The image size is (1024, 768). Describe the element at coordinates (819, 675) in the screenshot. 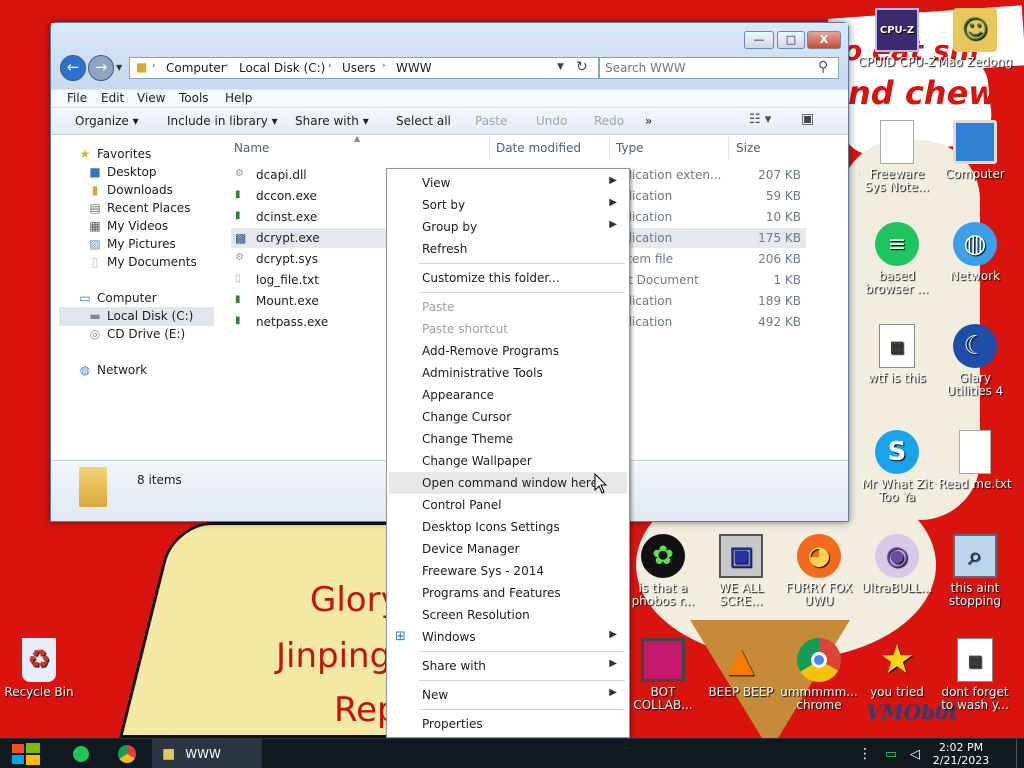

I see `desktop-icon-chrome: ummmmm... chrome` at that location.